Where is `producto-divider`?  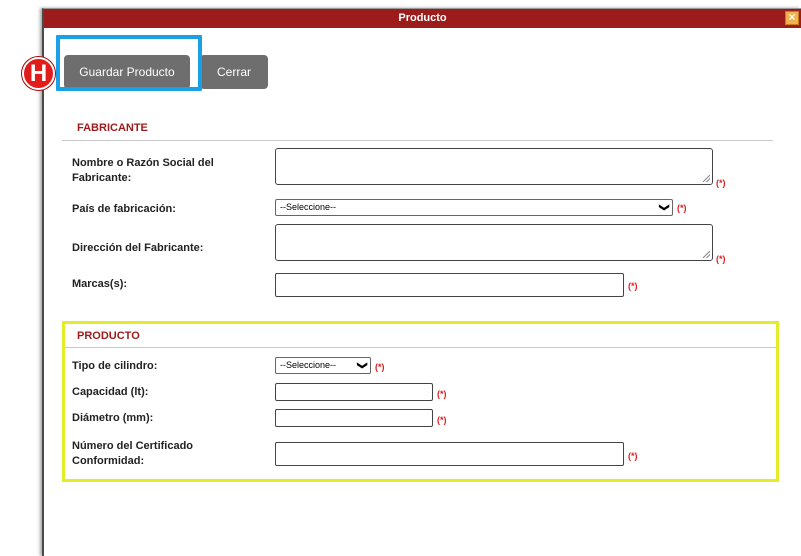
producto-divider is located at coordinates (420, 347).